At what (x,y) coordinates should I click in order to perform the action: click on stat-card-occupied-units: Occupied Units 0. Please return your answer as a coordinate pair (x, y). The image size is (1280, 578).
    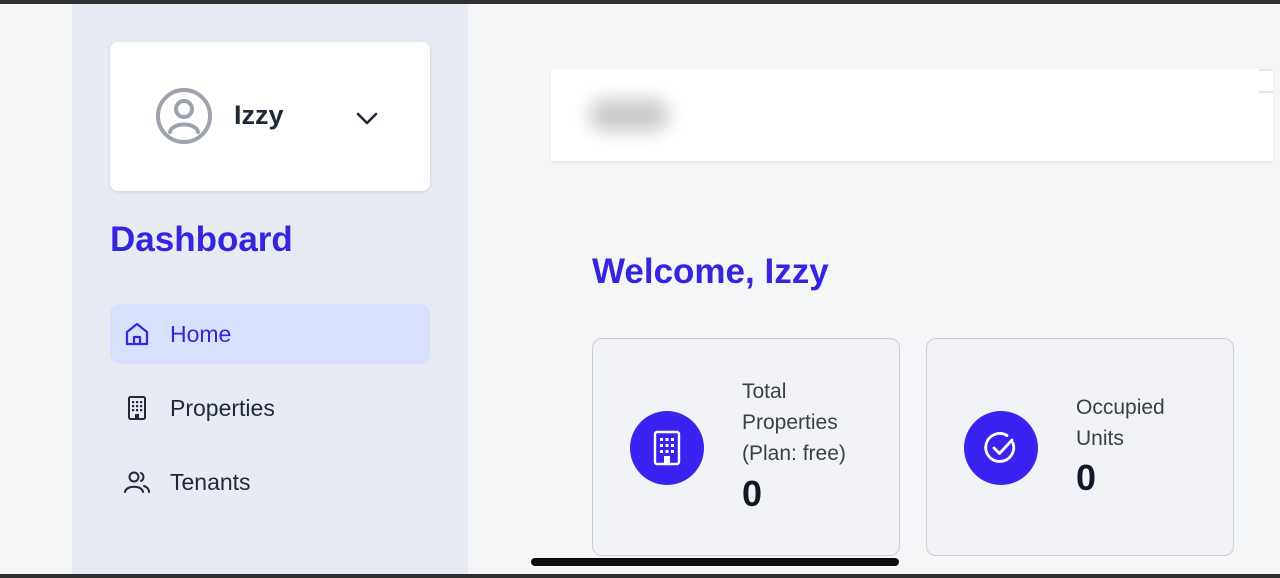
    Looking at the image, I should click on (1080, 447).